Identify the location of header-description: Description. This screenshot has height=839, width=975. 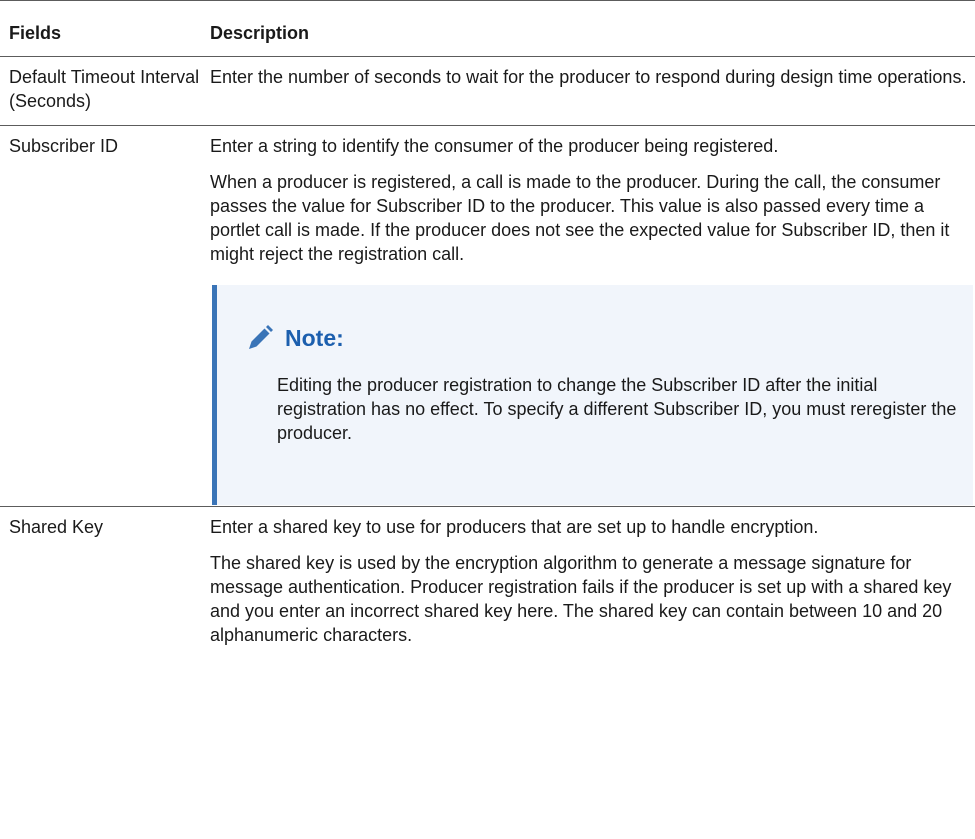
(260, 33).